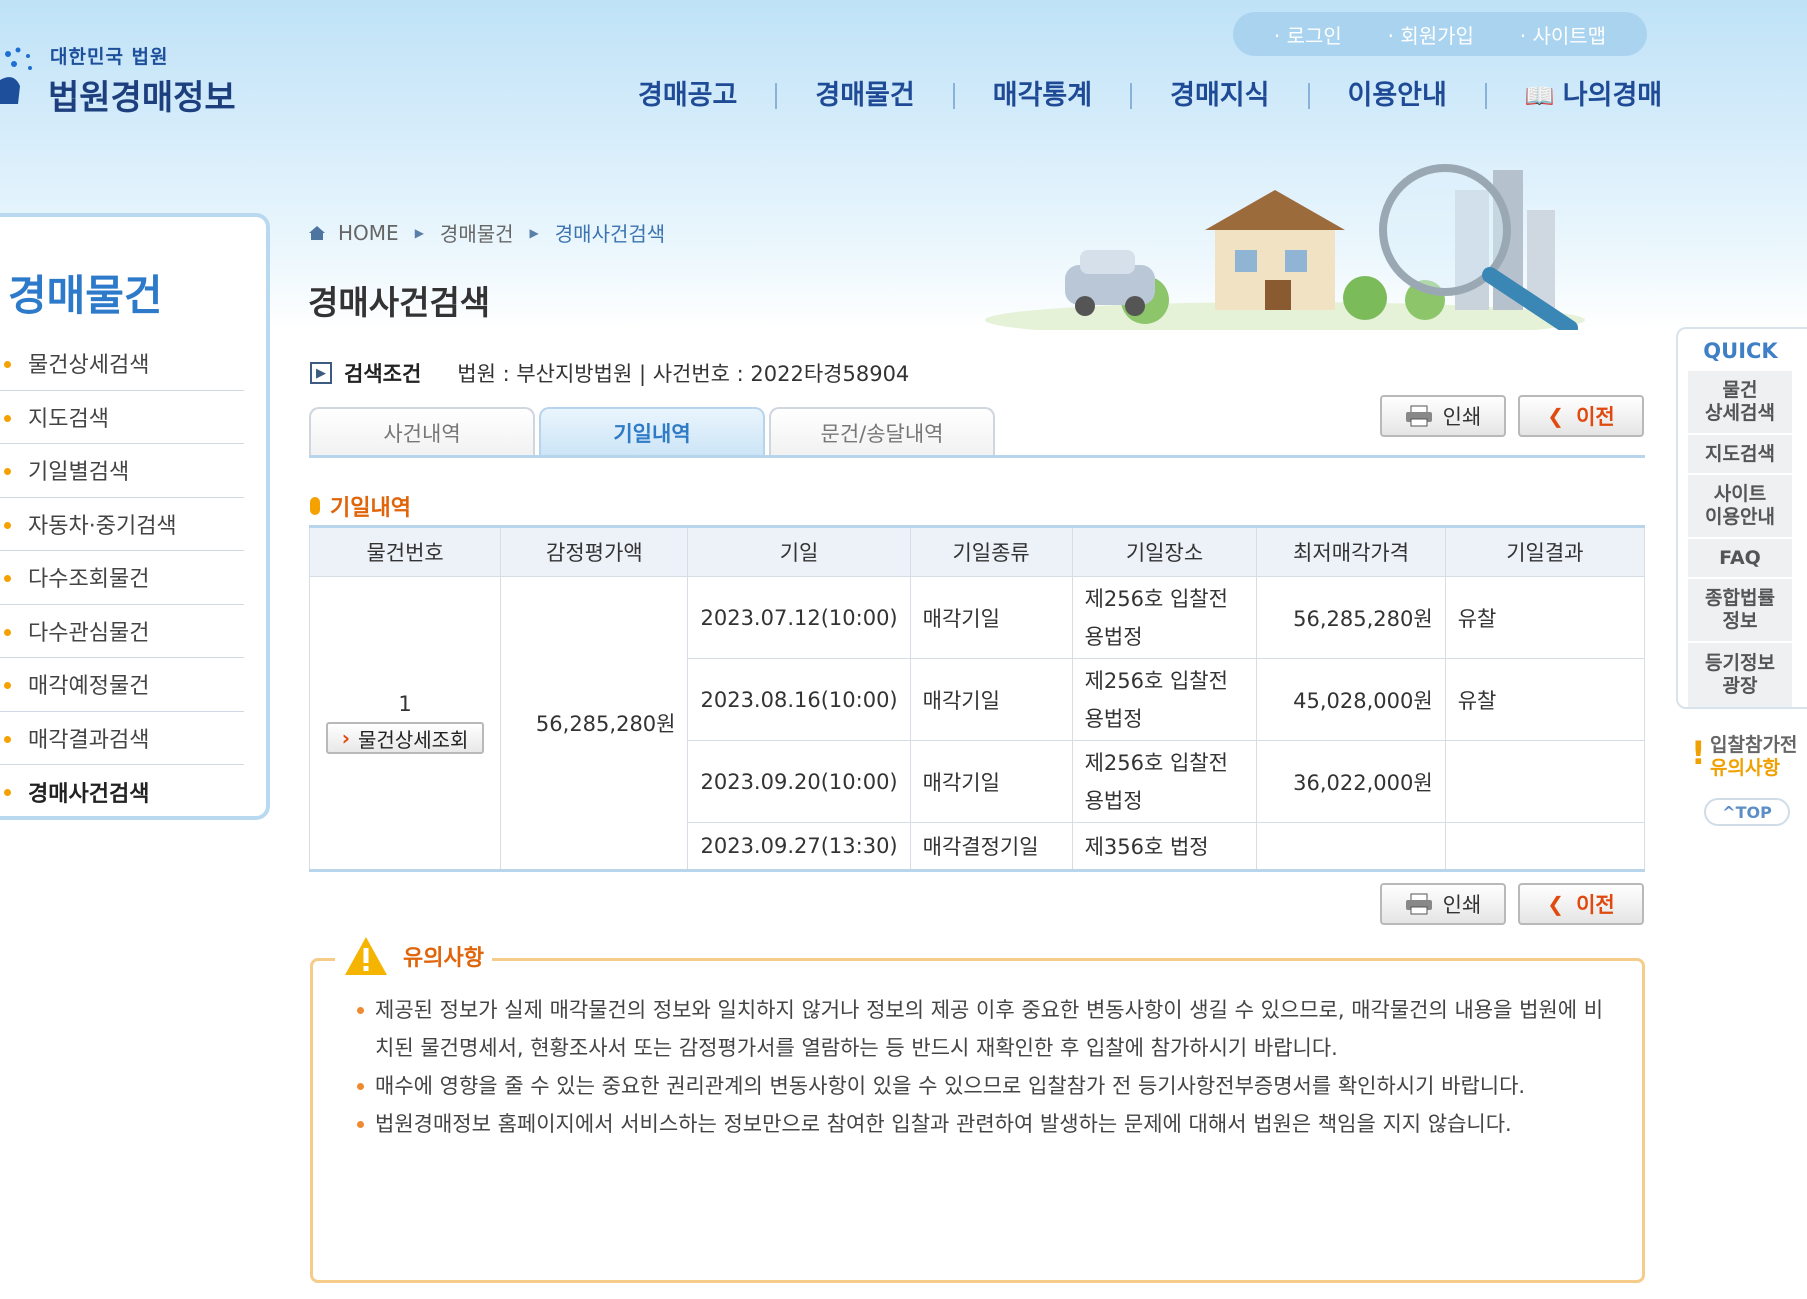 Image resolution: width=1807 pixels, height=1299 pixels. Describe the element at coordinates (1563, 34) in the screenshot. I see `util-sitemap-link: 사이트맵` at that location.